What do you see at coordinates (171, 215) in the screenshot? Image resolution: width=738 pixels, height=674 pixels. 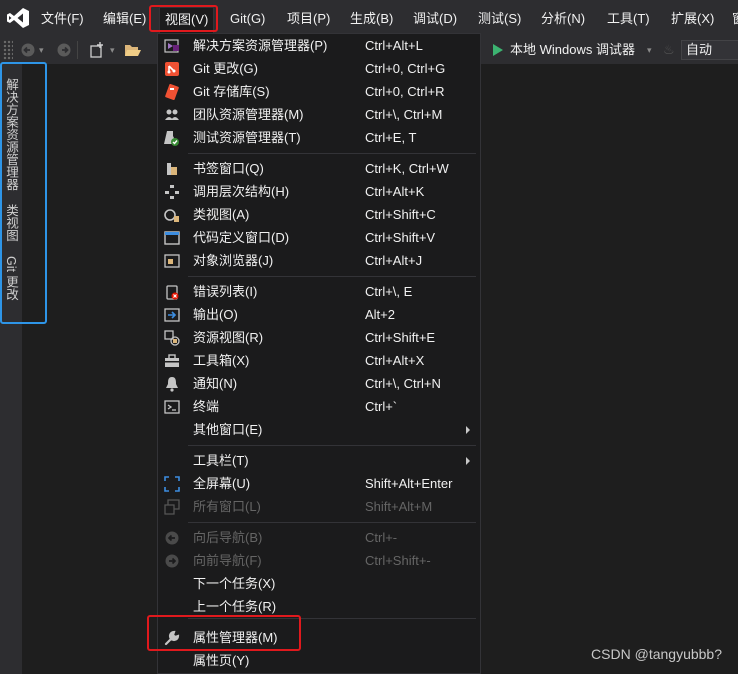 I see `class-view-icon` at bounding box center [171, 215].